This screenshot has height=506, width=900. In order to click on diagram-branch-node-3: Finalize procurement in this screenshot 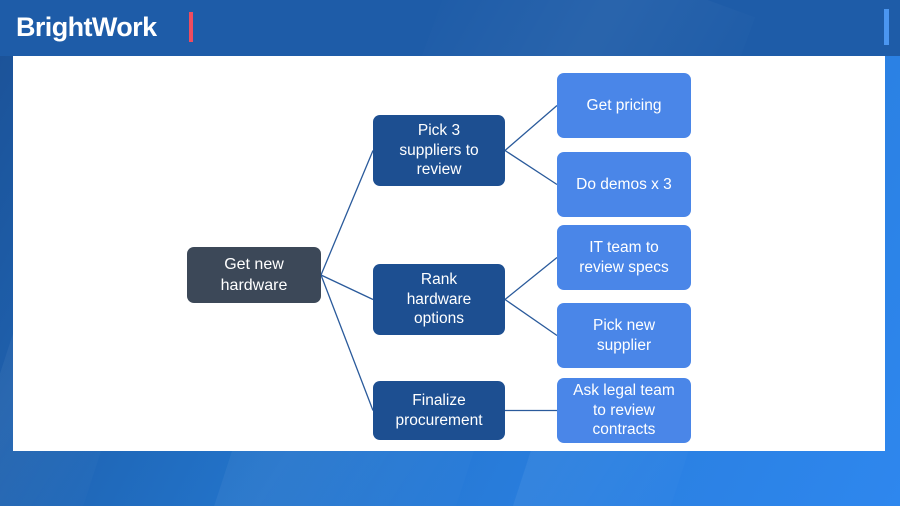, I will do `click(439, 410)`.